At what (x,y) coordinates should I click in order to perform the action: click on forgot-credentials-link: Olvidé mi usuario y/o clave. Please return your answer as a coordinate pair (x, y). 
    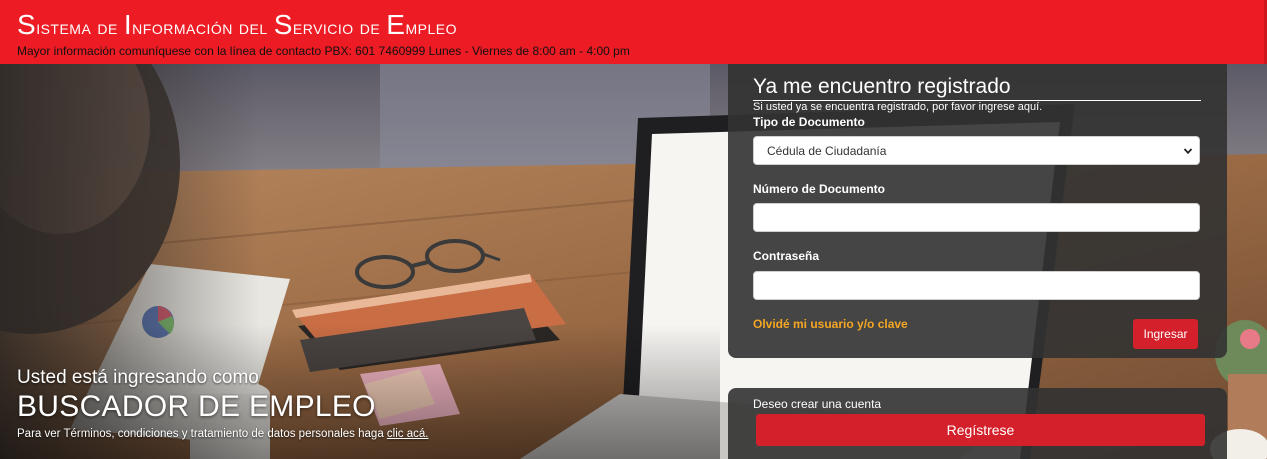
    Looking at the image, I should click on (830, 324).